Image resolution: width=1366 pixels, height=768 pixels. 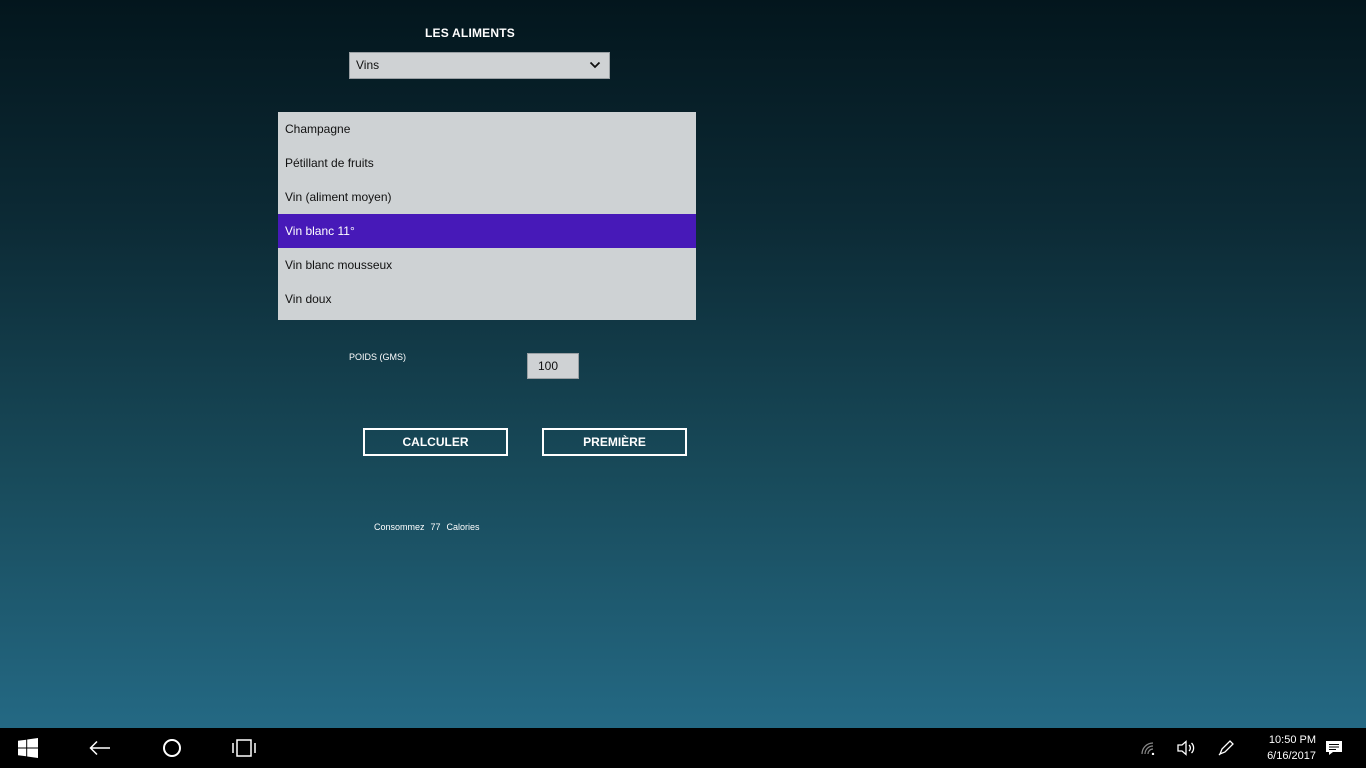 I want to click on result-prefix: Consommez, so click(x=399, y=527).